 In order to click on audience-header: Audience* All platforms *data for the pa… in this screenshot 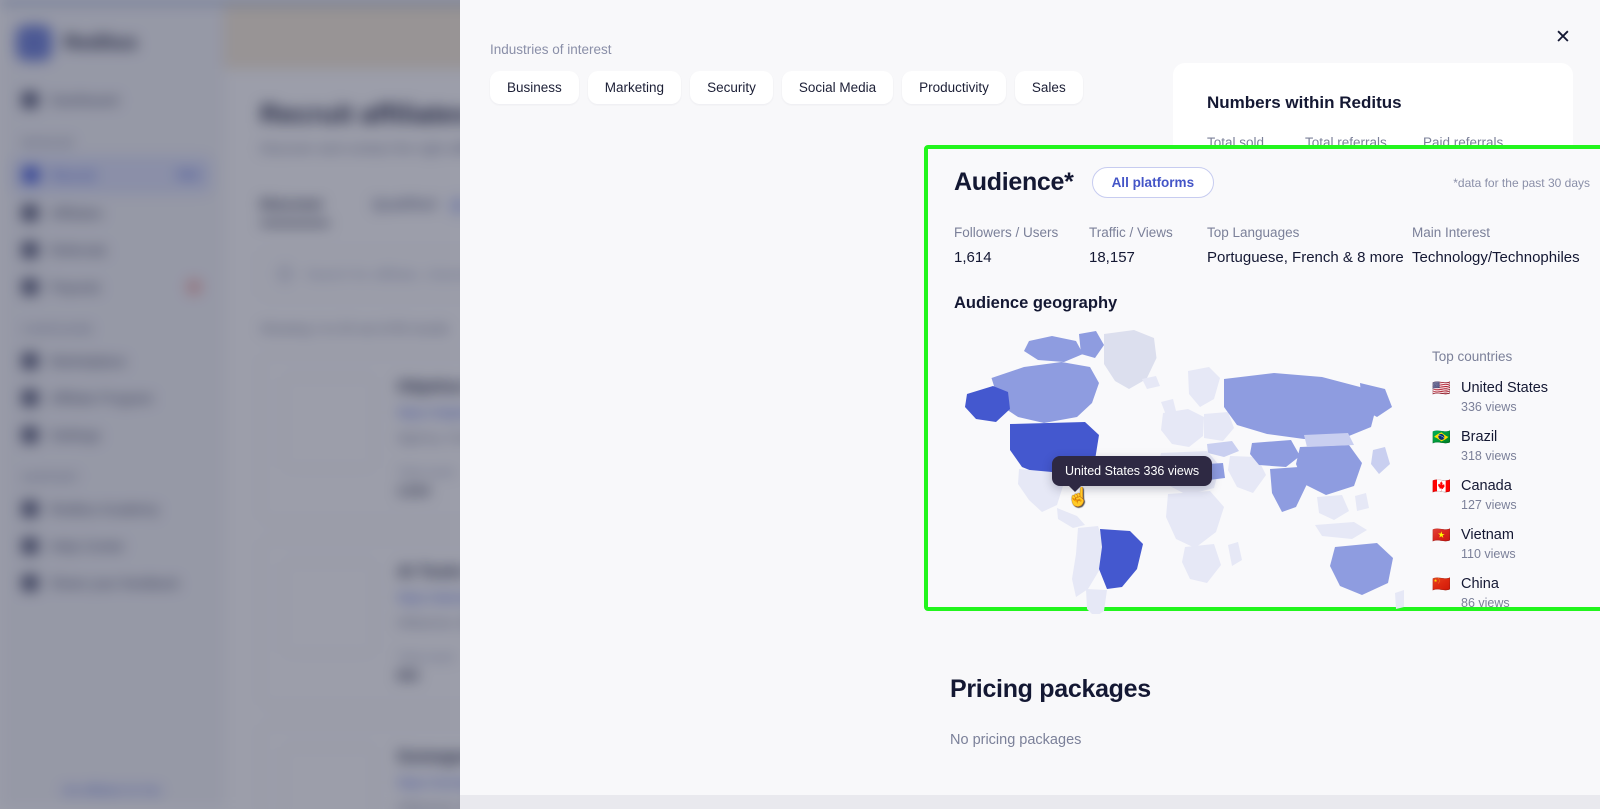, I will do `click(1272, 182)`.